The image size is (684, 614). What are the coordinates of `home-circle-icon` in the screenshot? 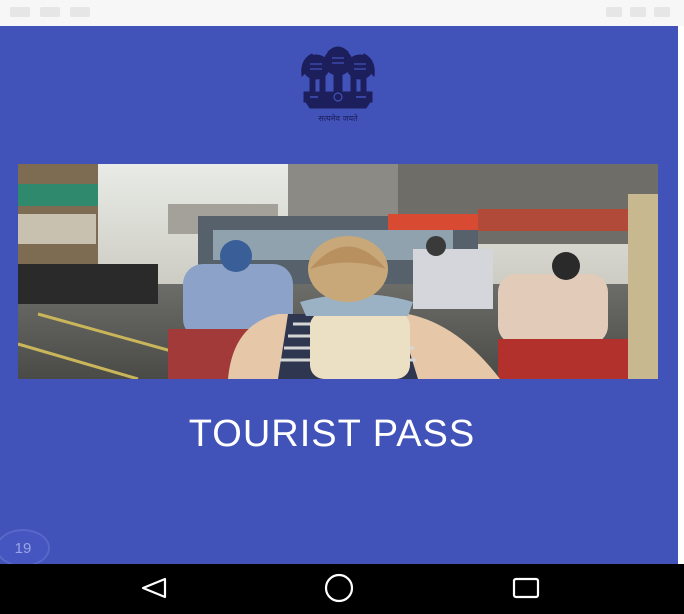 It's located at (339, 588).